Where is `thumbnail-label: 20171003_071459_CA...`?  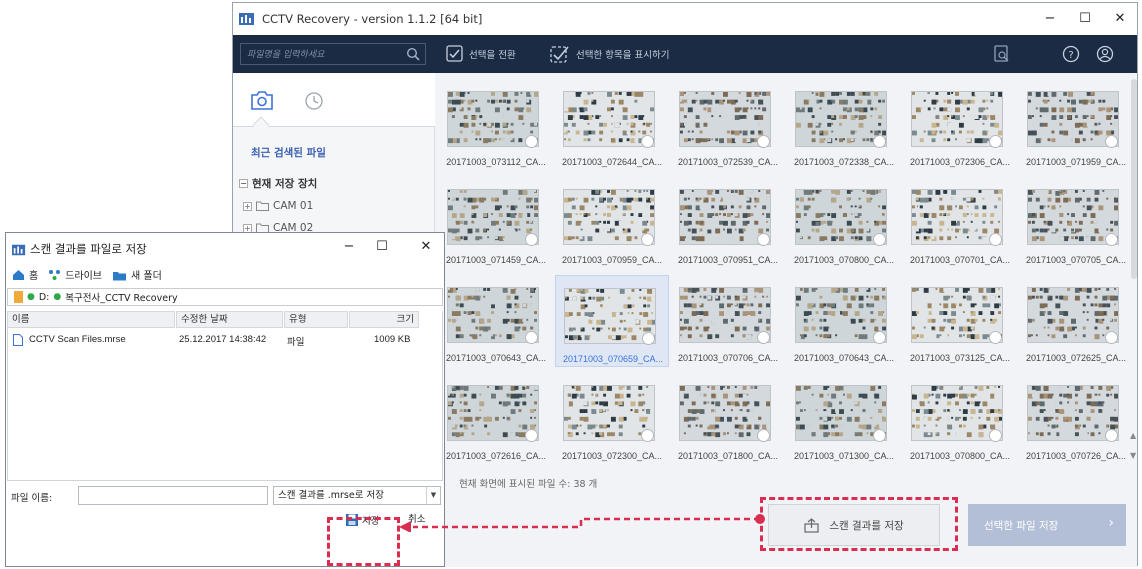 thumbnail-label: 20171003_071459_CA... is located at coordinates (496, 260).